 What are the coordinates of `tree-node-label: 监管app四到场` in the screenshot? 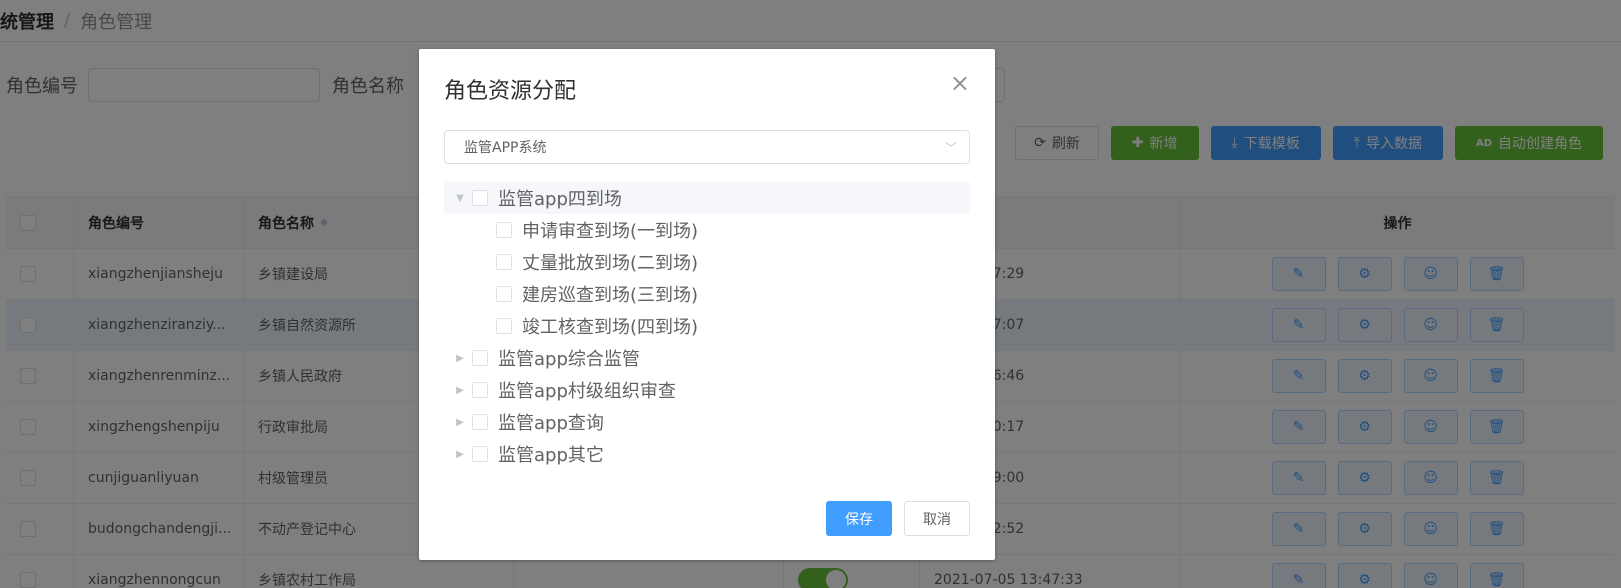 It's located at (560, 199).